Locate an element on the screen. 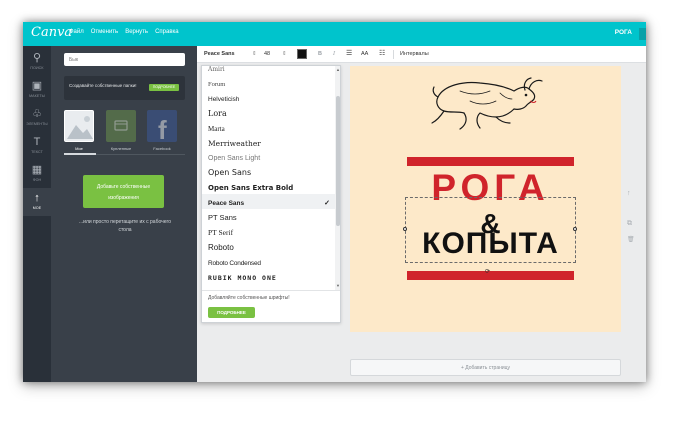 The height and width of the screenshot is (424, 690). menu-help: Справка is located at coordinates (167, 32).